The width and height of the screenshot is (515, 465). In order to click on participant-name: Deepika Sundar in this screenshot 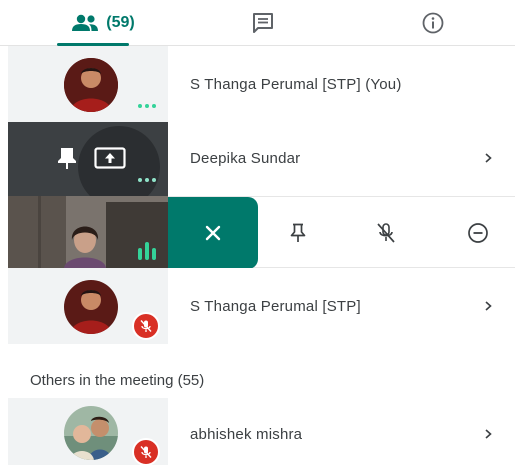, I will do `click(245, 158)`.